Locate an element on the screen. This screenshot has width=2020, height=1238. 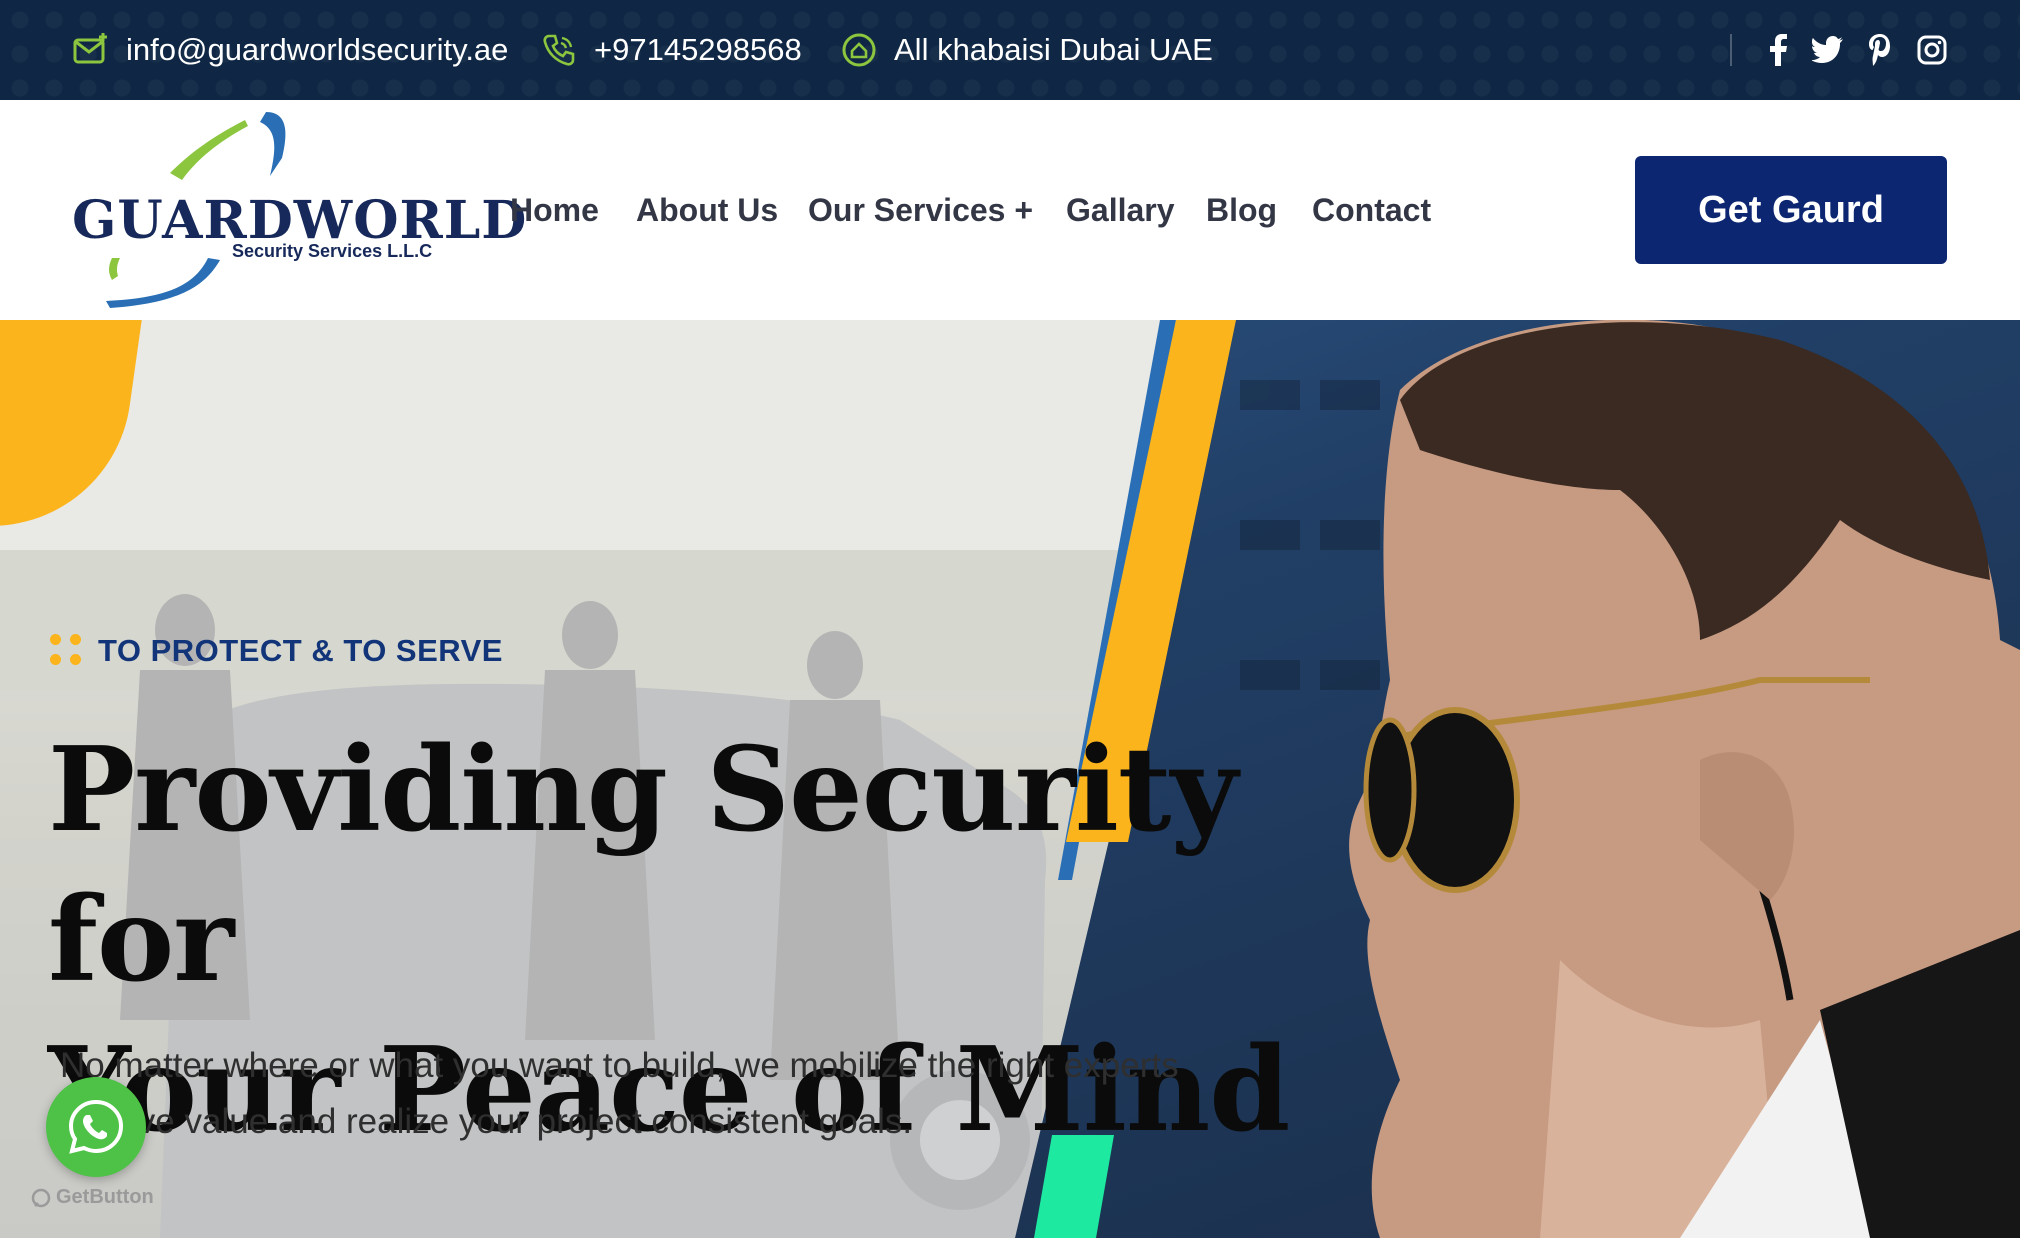
hero-tagline: TO PROTECT & TO SERVE is located at coordinates (276, 651).